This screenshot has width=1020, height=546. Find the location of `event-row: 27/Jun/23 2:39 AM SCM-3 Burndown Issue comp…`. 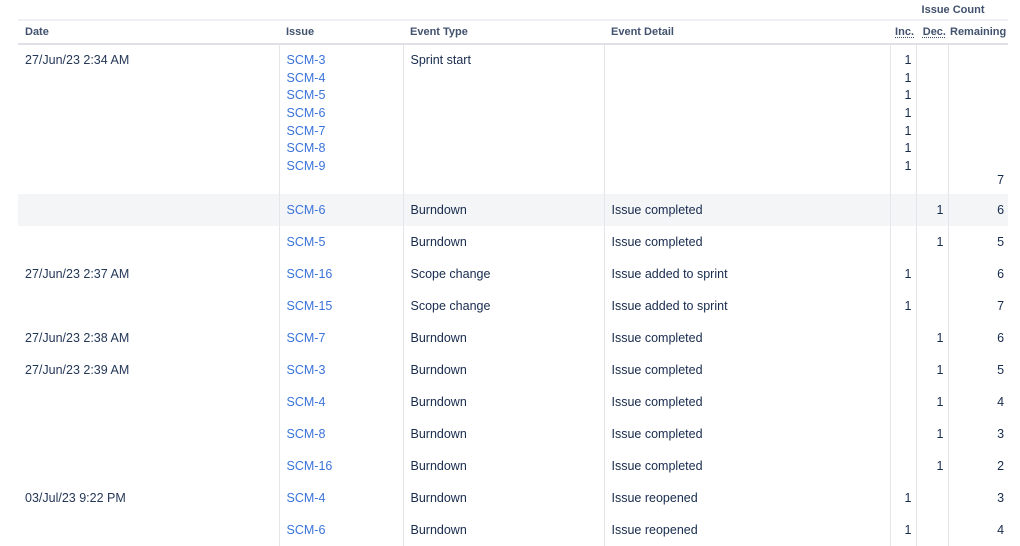

event-row: 27/Jun/23 2:39 AM SCM-3 Burndown Issue comp… is located at coordinates (513, 369).